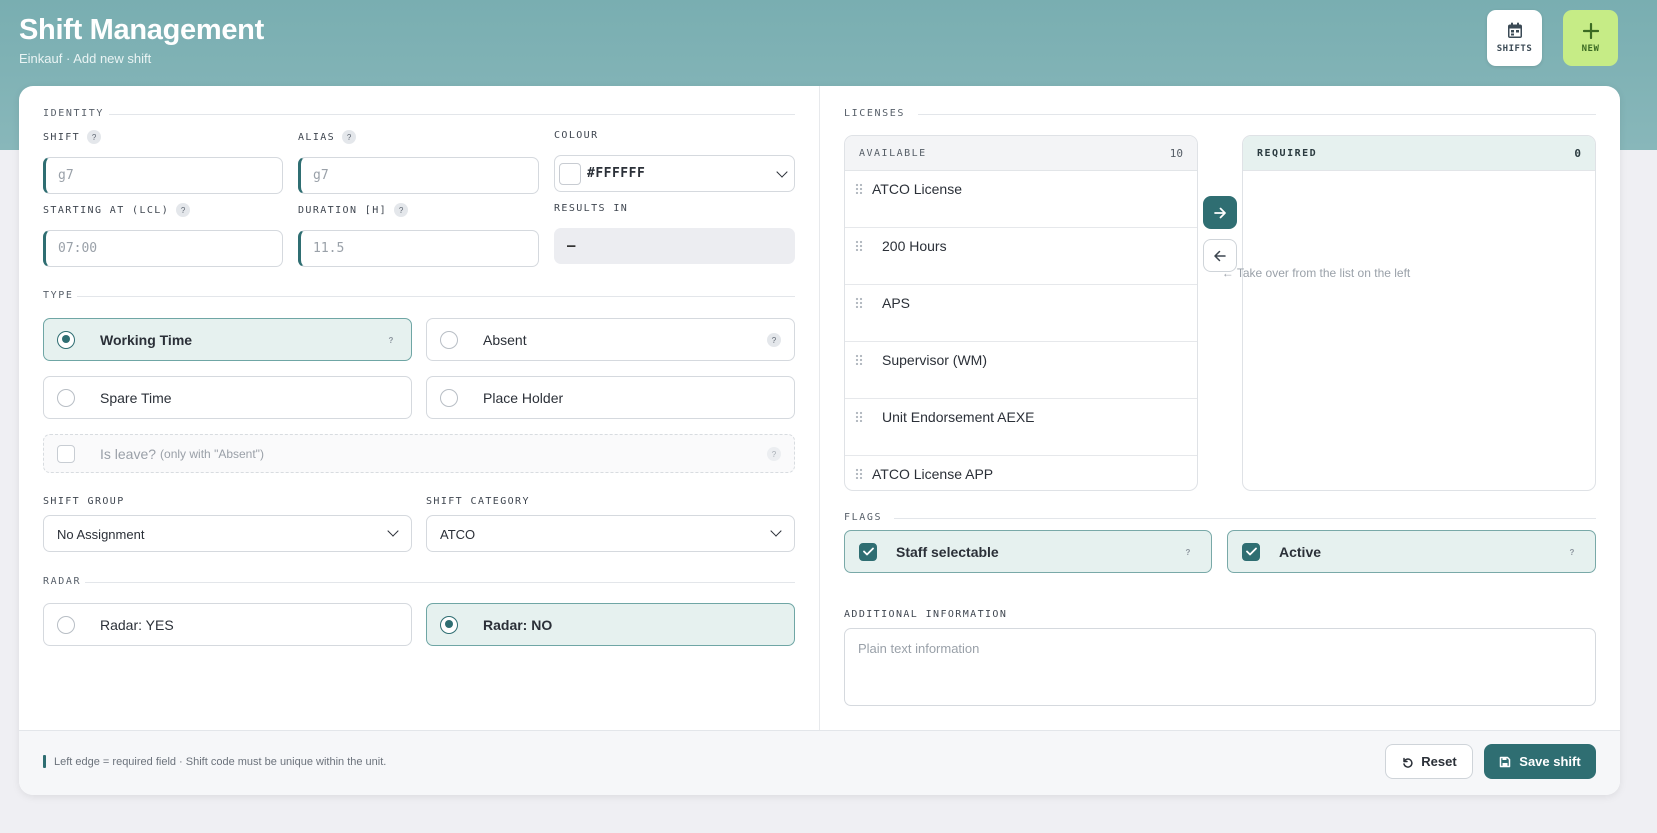 This screenshot has height=833, width=1657. Describe the element at coordinates (1220, 255) in the screenshot. I see `arrow-left-icon` at that location.